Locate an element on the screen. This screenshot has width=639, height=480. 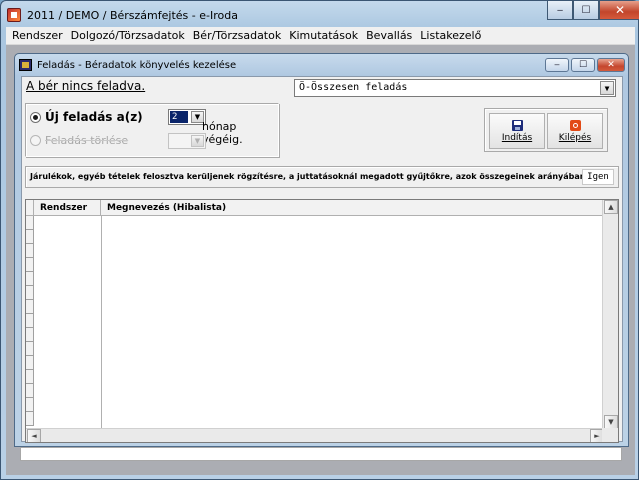
feladas-title: Feladás - Béradatok könyvelés kezelése is located at coordinates (137, 65).